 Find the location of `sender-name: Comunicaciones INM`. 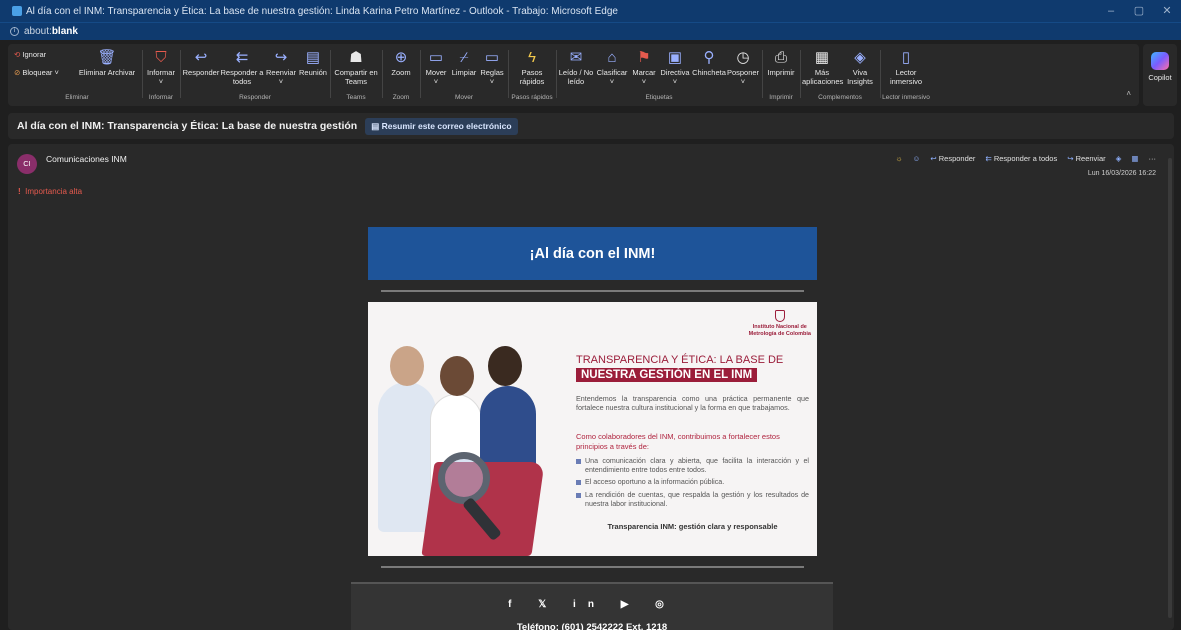

sender-name: Comunicaciones INM is located at coordinates (86, 159).